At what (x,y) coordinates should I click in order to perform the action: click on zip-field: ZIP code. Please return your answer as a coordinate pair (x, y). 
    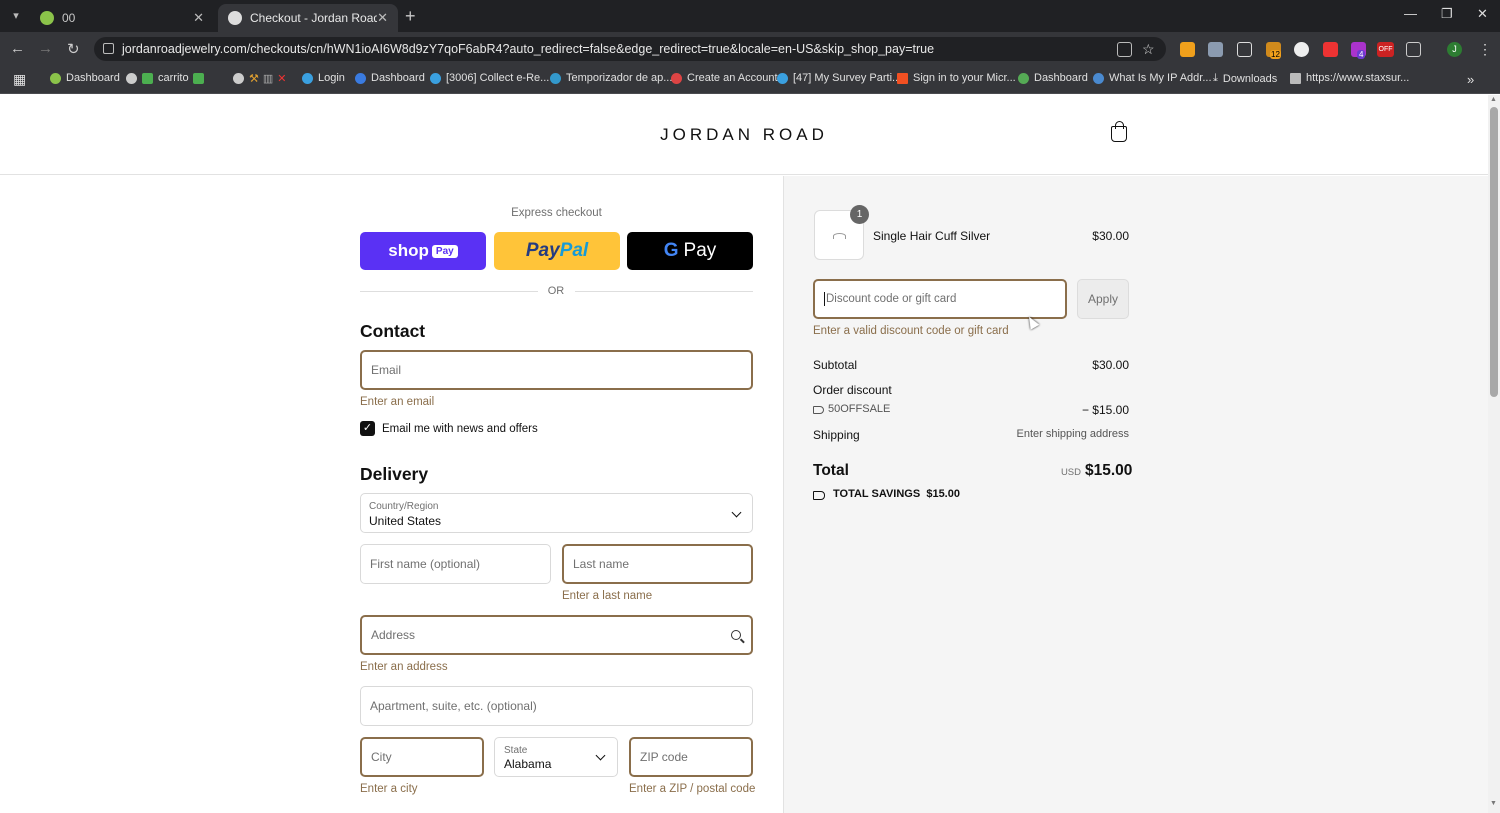
    Looking at the image, I should click on (691, 757).